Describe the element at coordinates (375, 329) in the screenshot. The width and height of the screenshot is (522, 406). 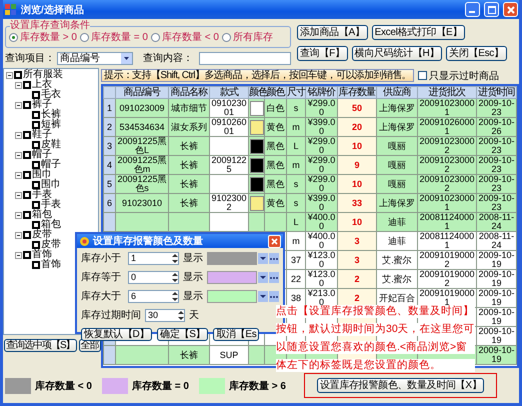
I see `annotation-text: 按钮，默认过期时间为30天，在这里您可` at that location.